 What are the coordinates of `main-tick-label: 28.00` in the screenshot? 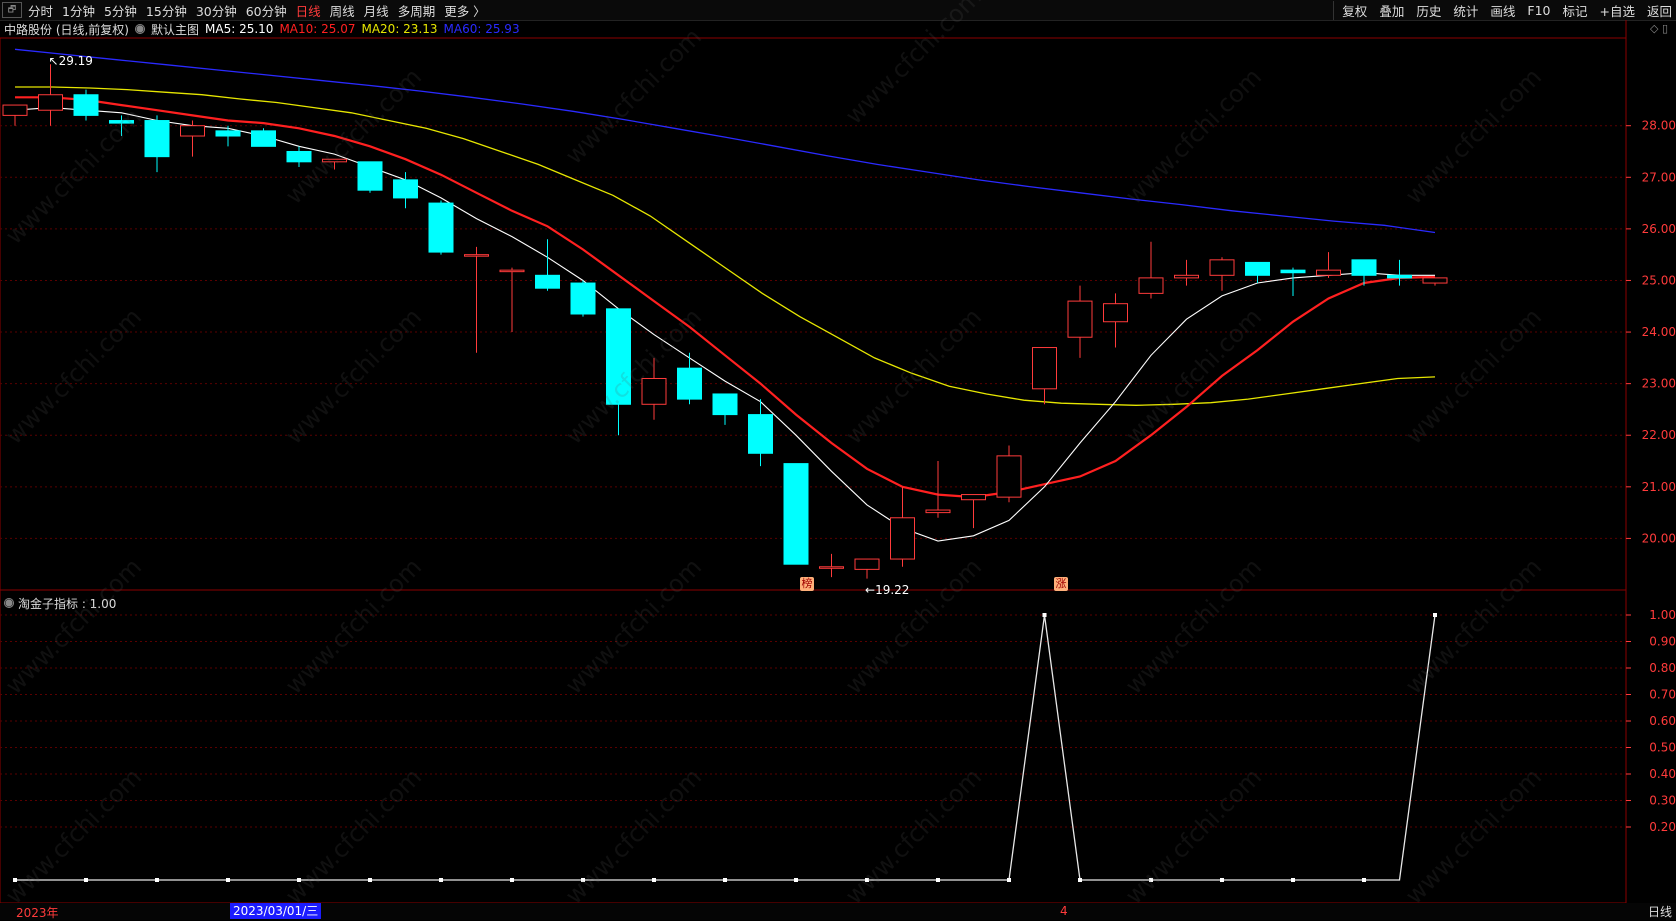 It's located at (1659, 126).